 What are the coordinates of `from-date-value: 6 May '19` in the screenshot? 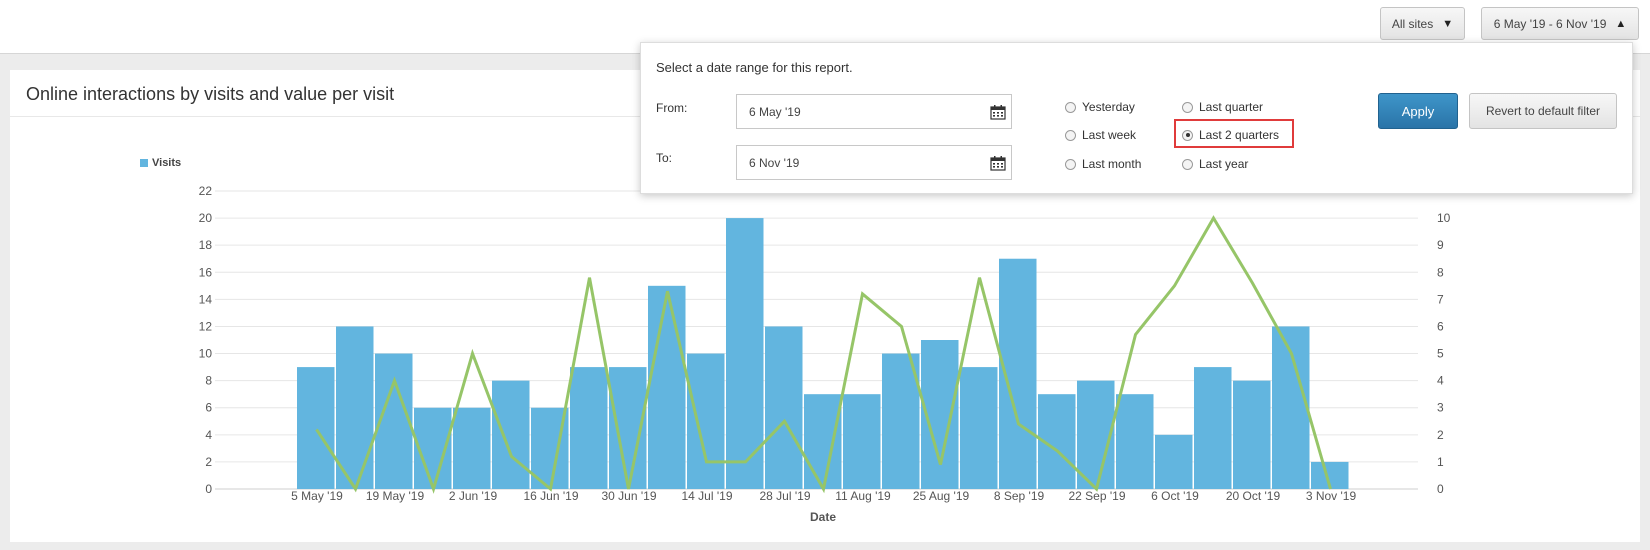 It's located at (775, 111).